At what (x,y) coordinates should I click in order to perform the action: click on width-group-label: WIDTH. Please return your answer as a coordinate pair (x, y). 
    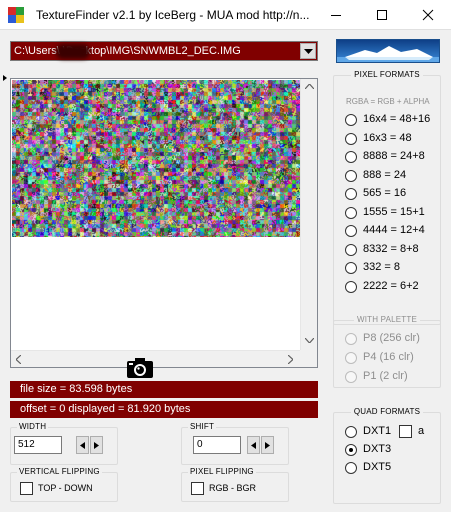
    Looking at the image, I should click on (33, 426).